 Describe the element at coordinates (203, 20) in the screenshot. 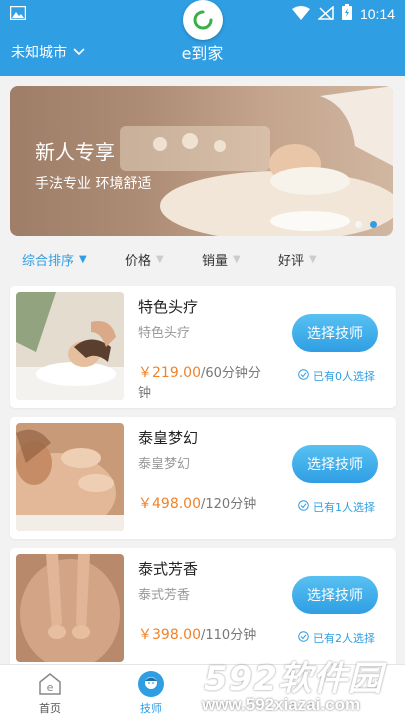

I see `loading-spinner` at that location.